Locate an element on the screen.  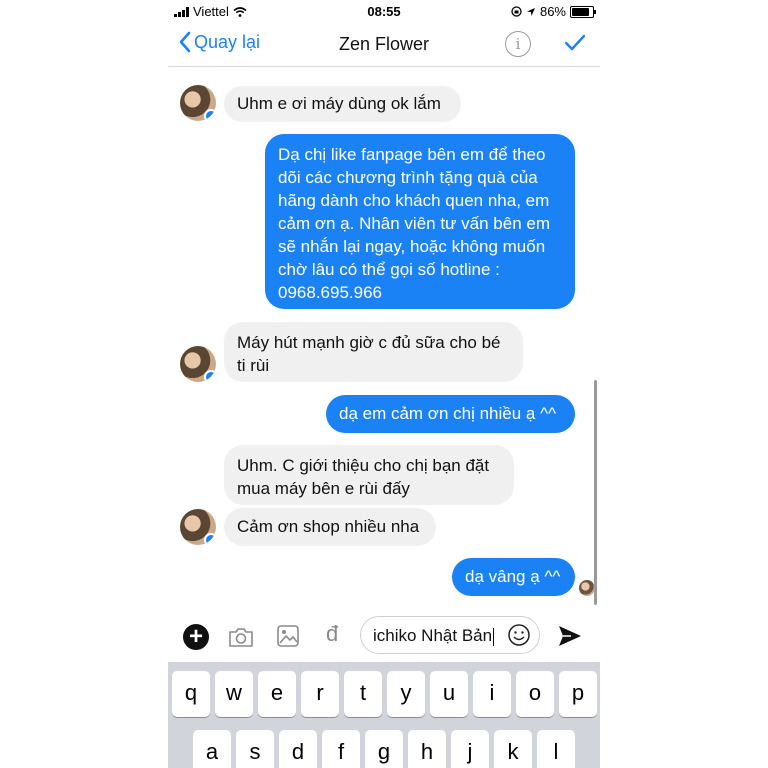
incoming-message: Máy hút mạnh giờ c đủ sữa cho bé ti rùi is located at coordinates (373, 352).